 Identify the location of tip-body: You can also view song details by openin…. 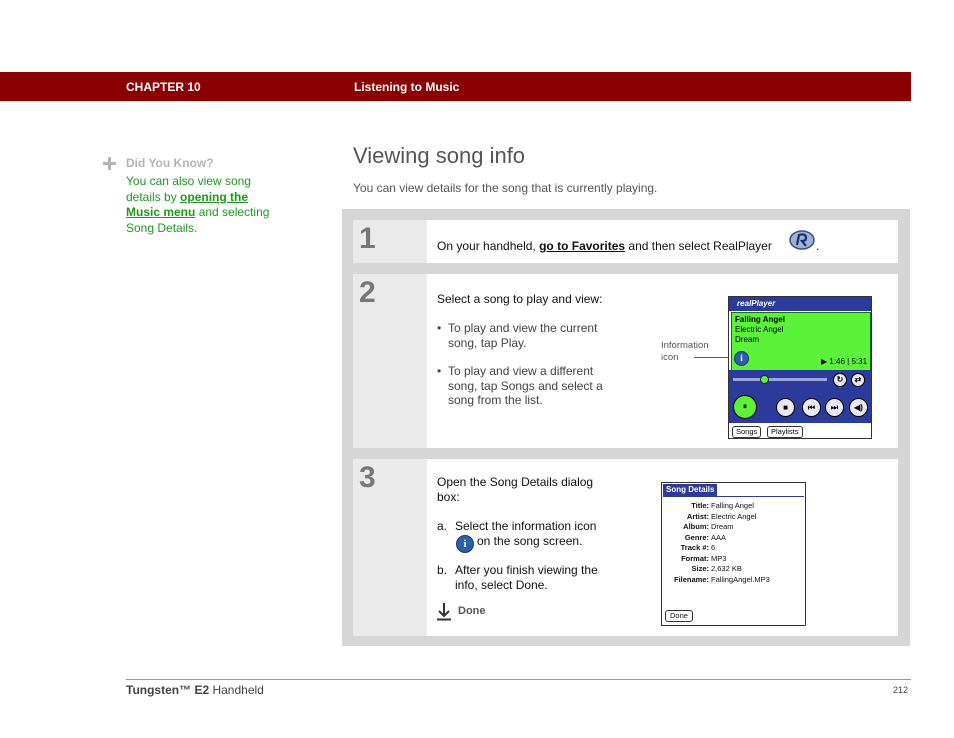
(198, 204).